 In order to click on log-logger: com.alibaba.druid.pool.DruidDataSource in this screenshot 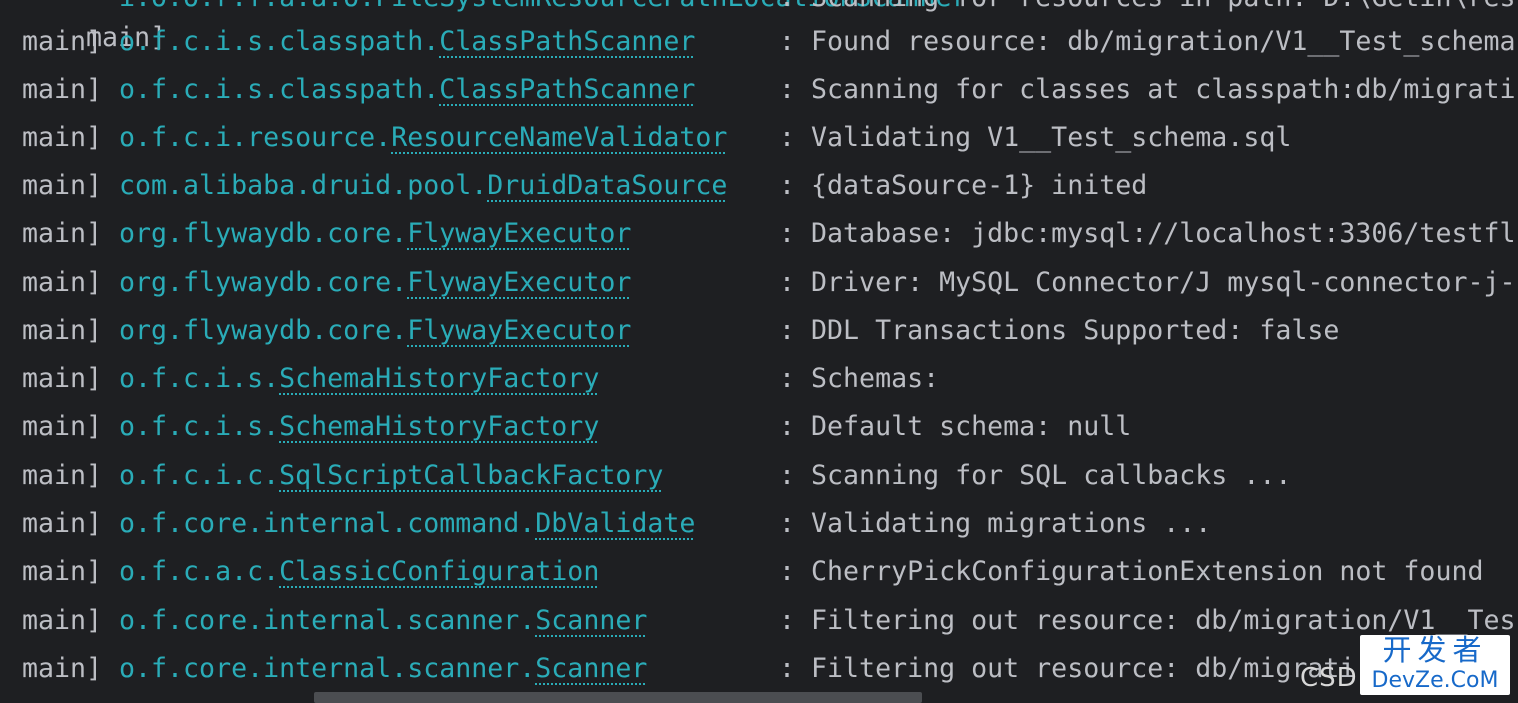, I will do `click(423, 186)`.